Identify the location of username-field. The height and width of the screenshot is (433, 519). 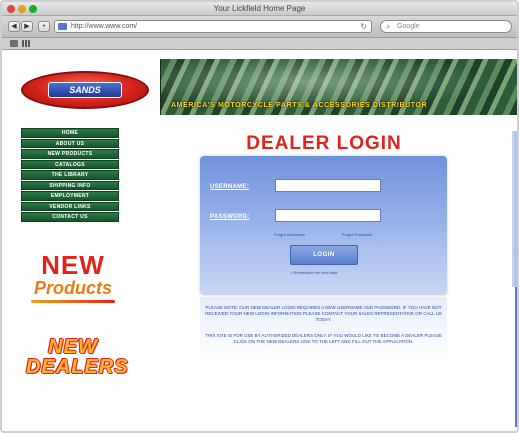
(328, 185).